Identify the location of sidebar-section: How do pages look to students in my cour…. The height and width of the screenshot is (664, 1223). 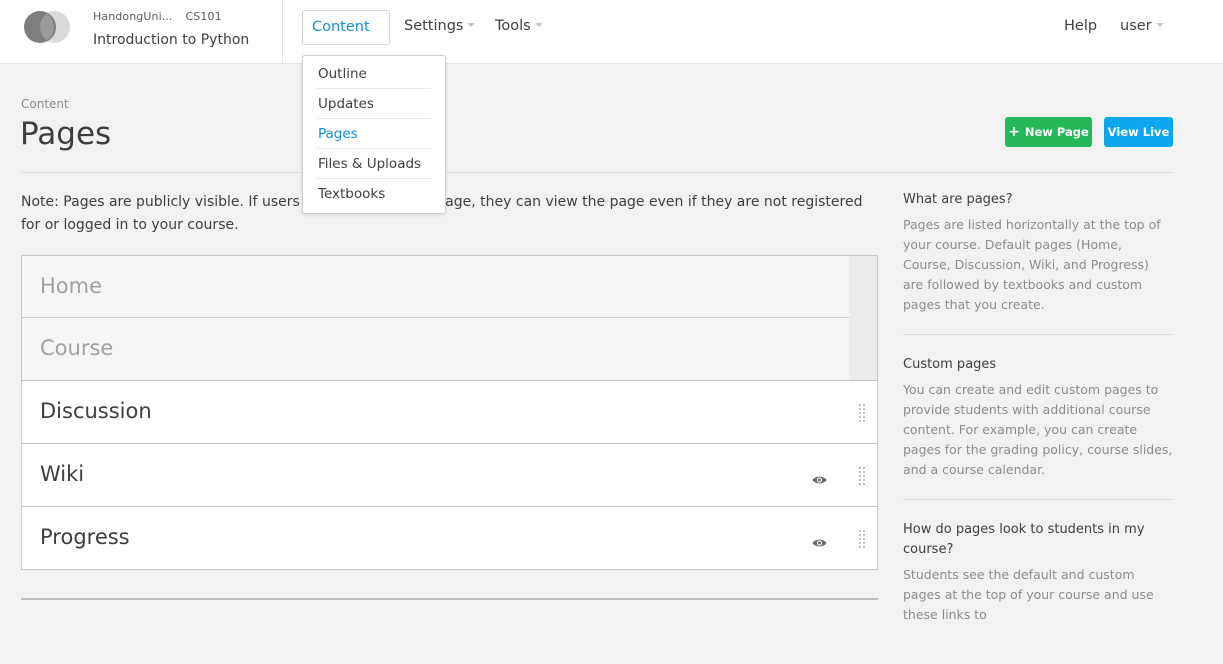
(1038, 582).